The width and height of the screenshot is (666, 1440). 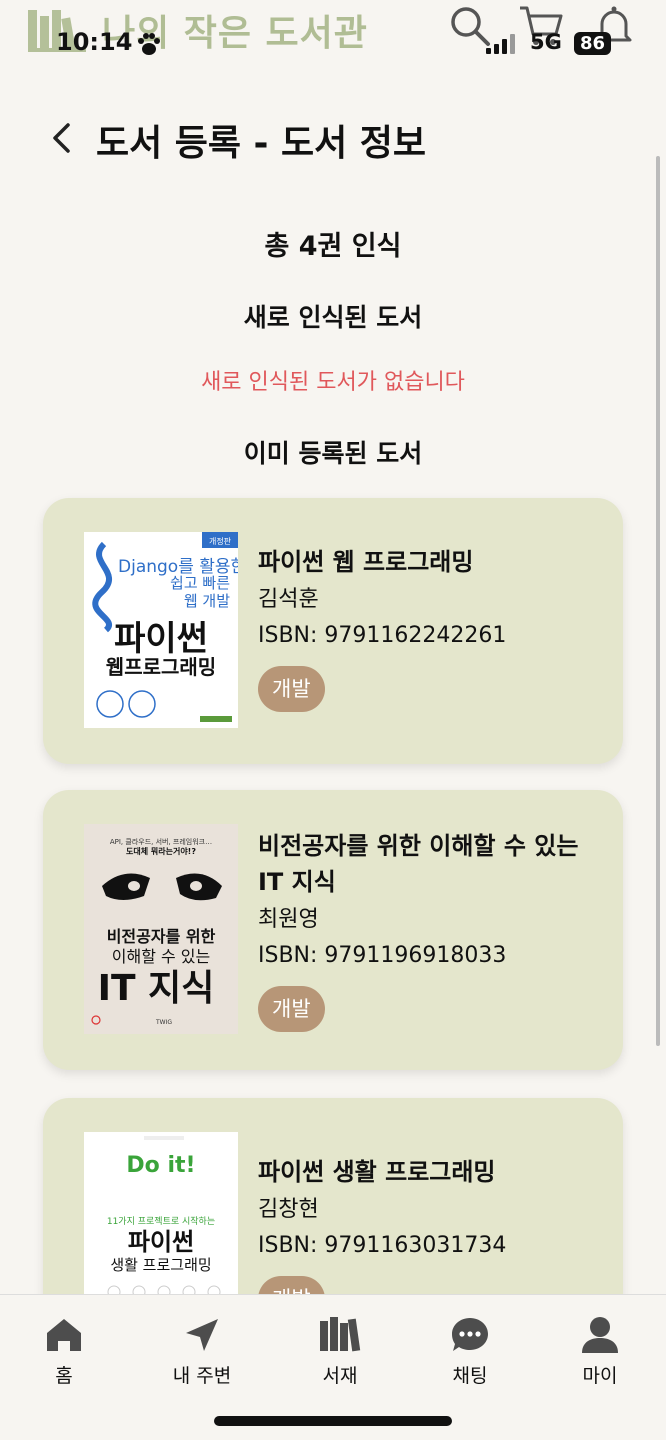 What do you see at coordinates (160, 1265) in the screenshot?
I see `svg-text: 생활 프로그래밍` at bounding box center [160, 1265].